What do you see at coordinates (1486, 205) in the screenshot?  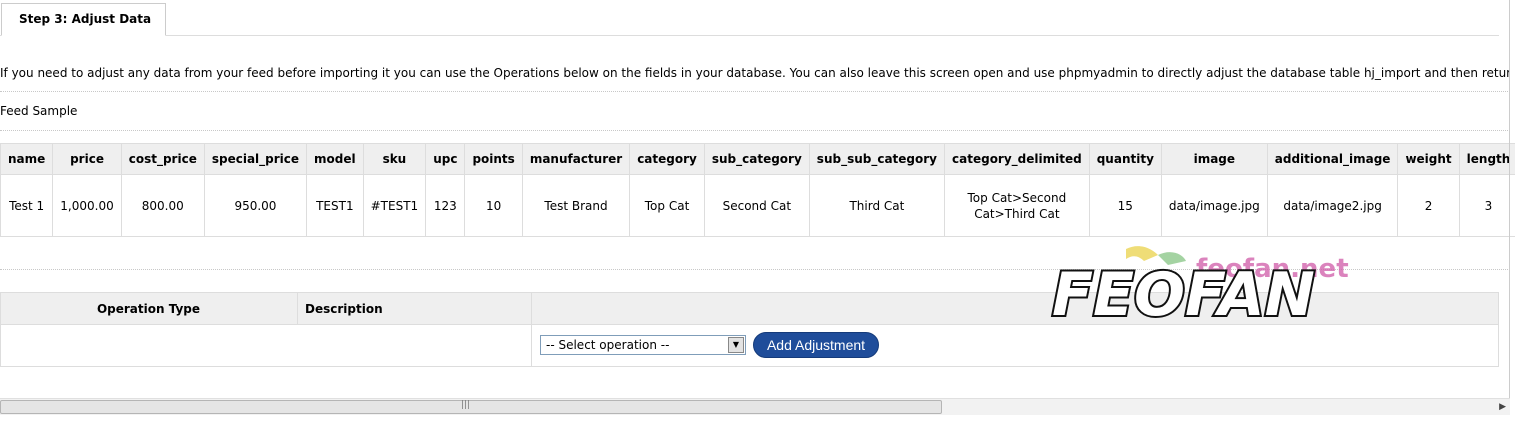 I see `cell-length: 3` at bounding box center [1486, 205].